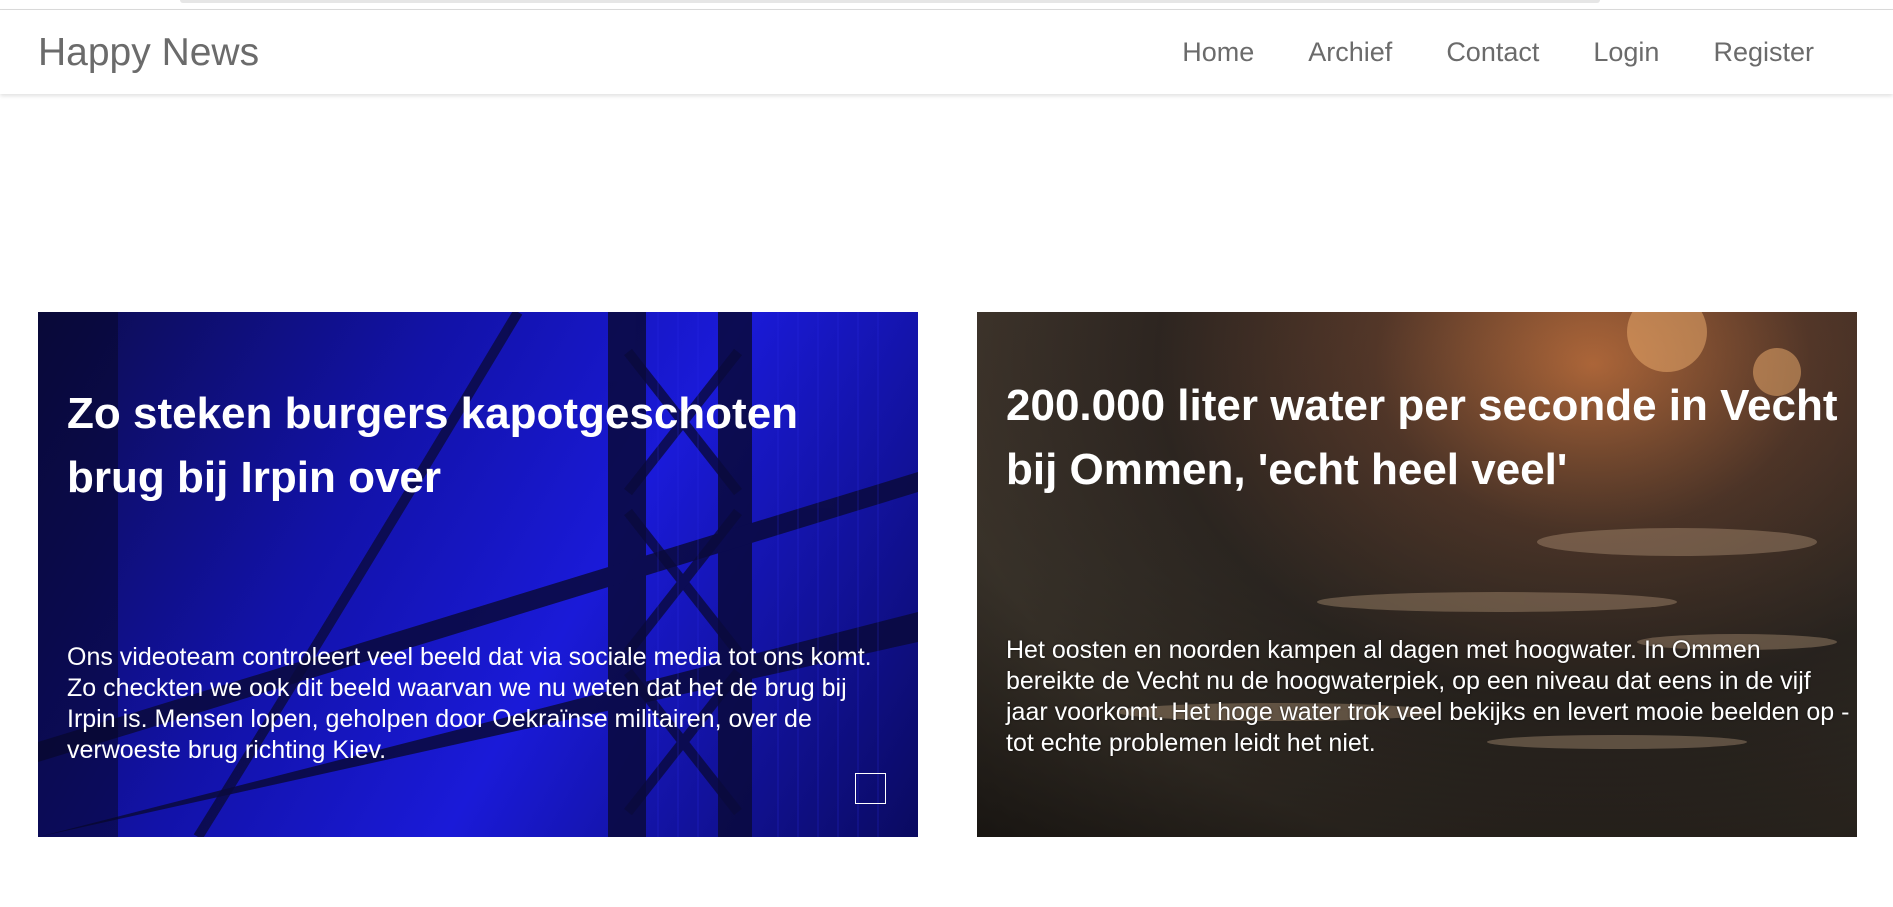 Image resolution: width=1893 pixels, height=907 pixels. I want to click on nav-home: Home, so click(1218, 52).